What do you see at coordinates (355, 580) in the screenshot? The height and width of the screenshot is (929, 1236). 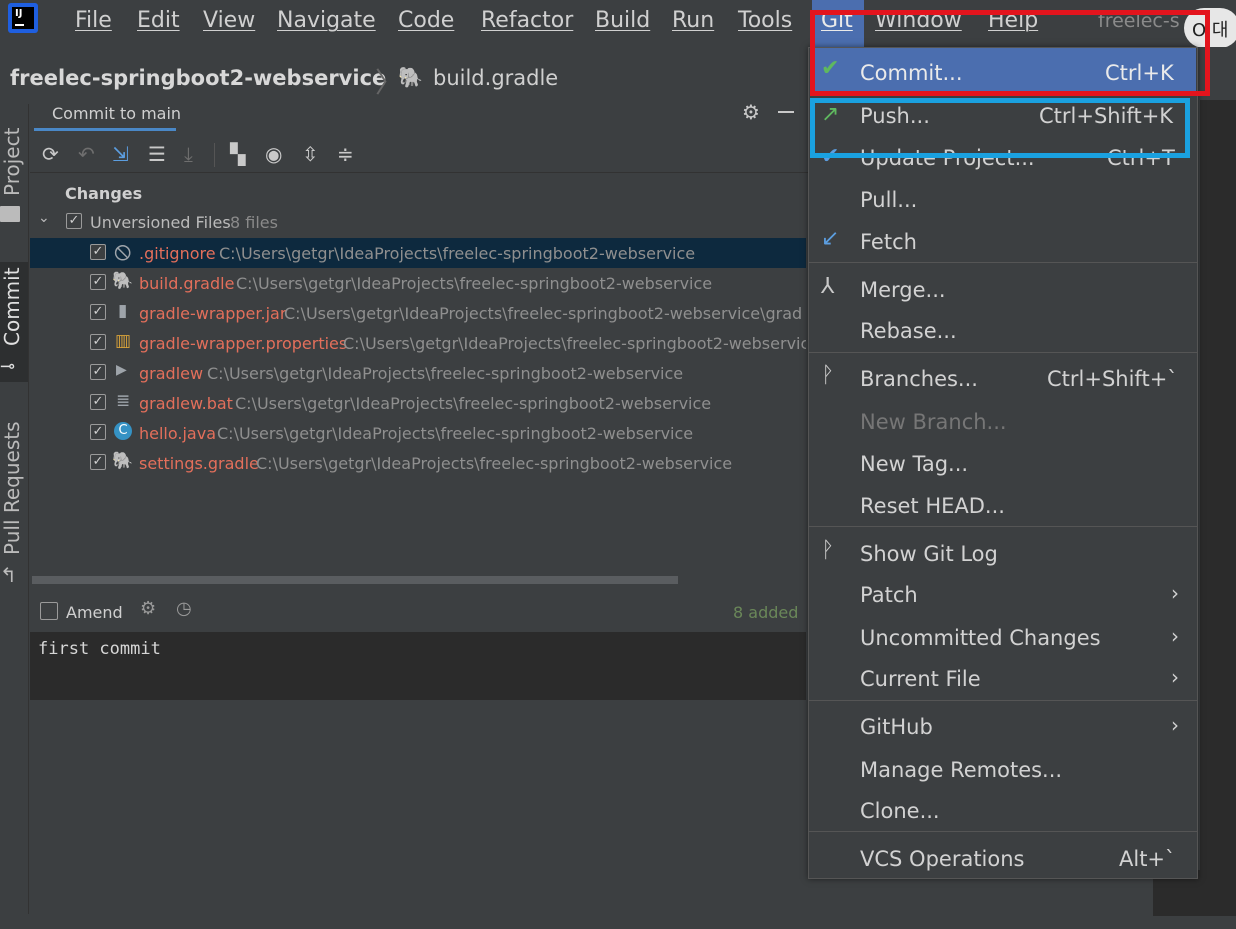 I see `horizontal-scrollbar` at bounding box center [355, 580].